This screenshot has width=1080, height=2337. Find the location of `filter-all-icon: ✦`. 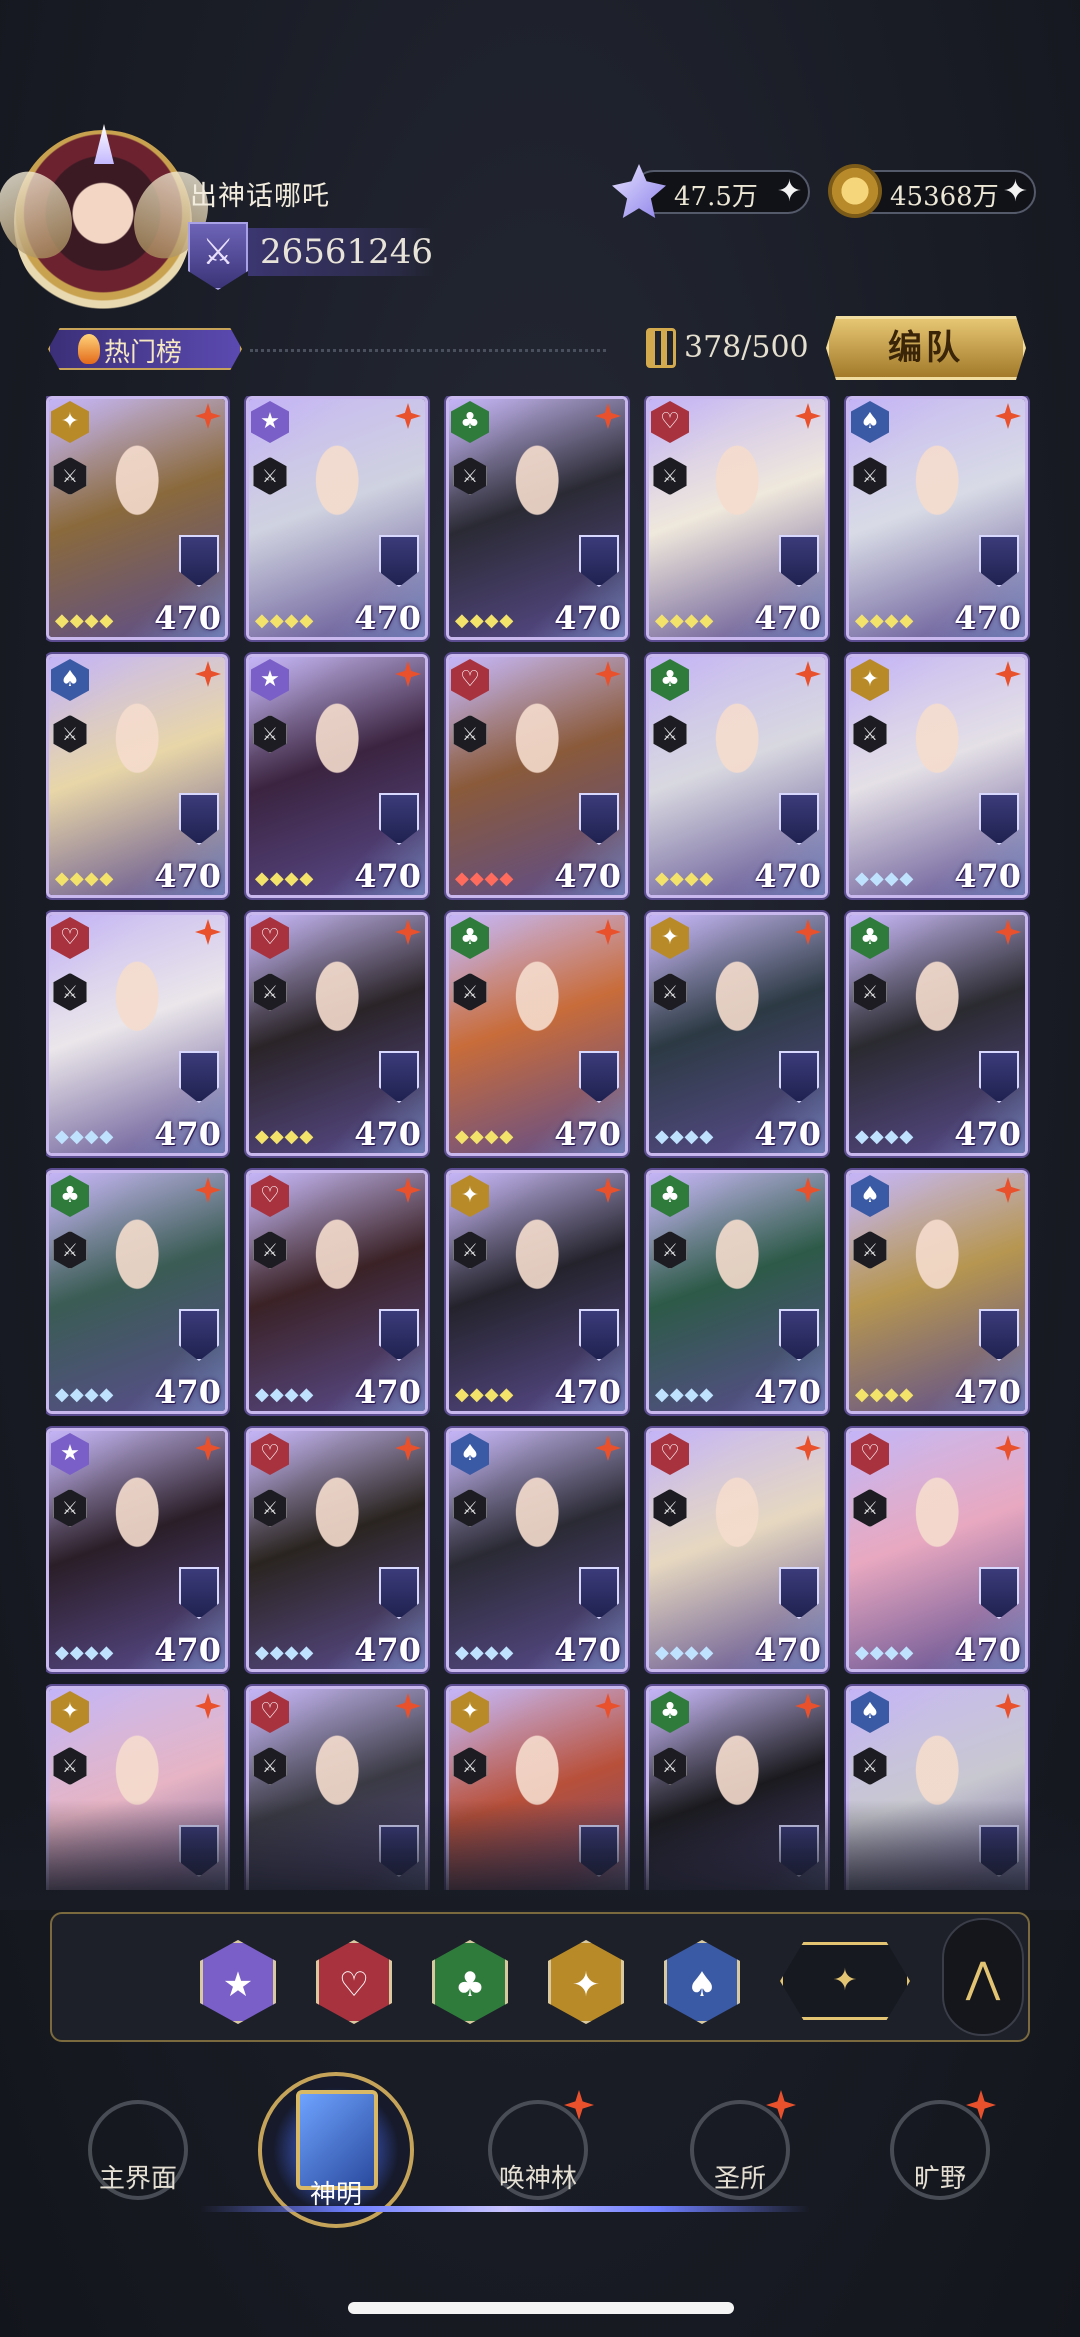

filter-all-icon: ✦ is located at coordinates (845, 1981).